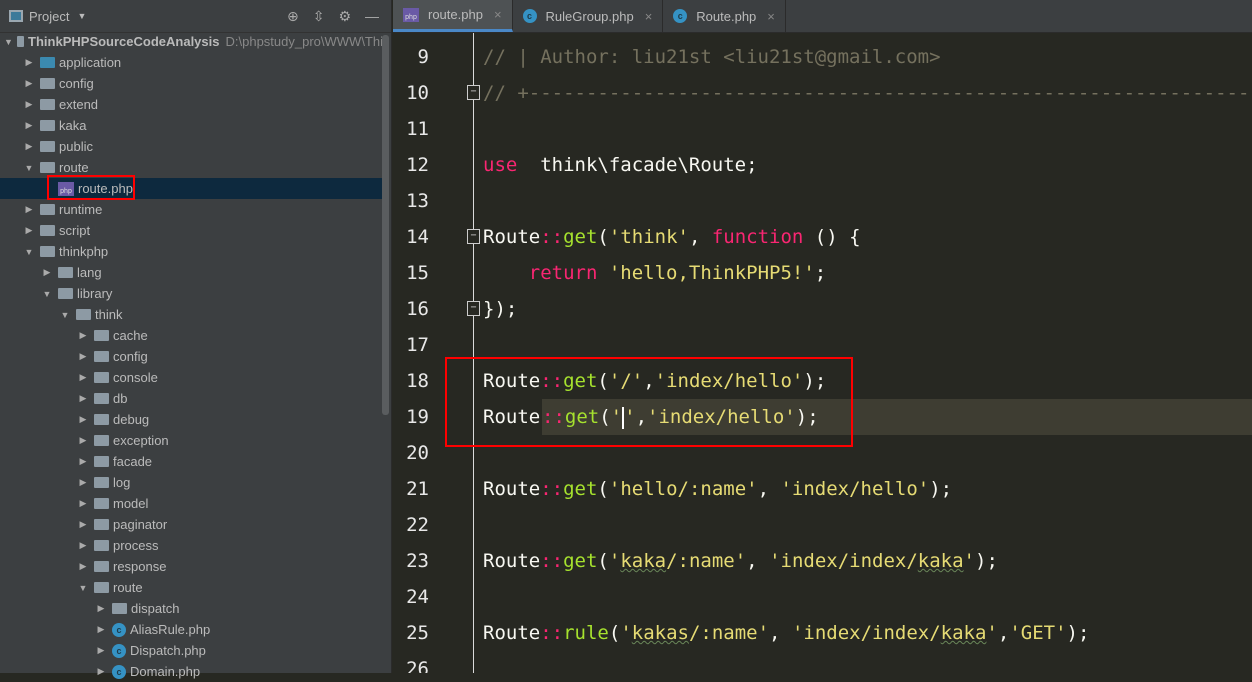  What do you see at coordinates (649, 402) in the screenshot?
I see `highlight-box` at bounding box center [649, 402].